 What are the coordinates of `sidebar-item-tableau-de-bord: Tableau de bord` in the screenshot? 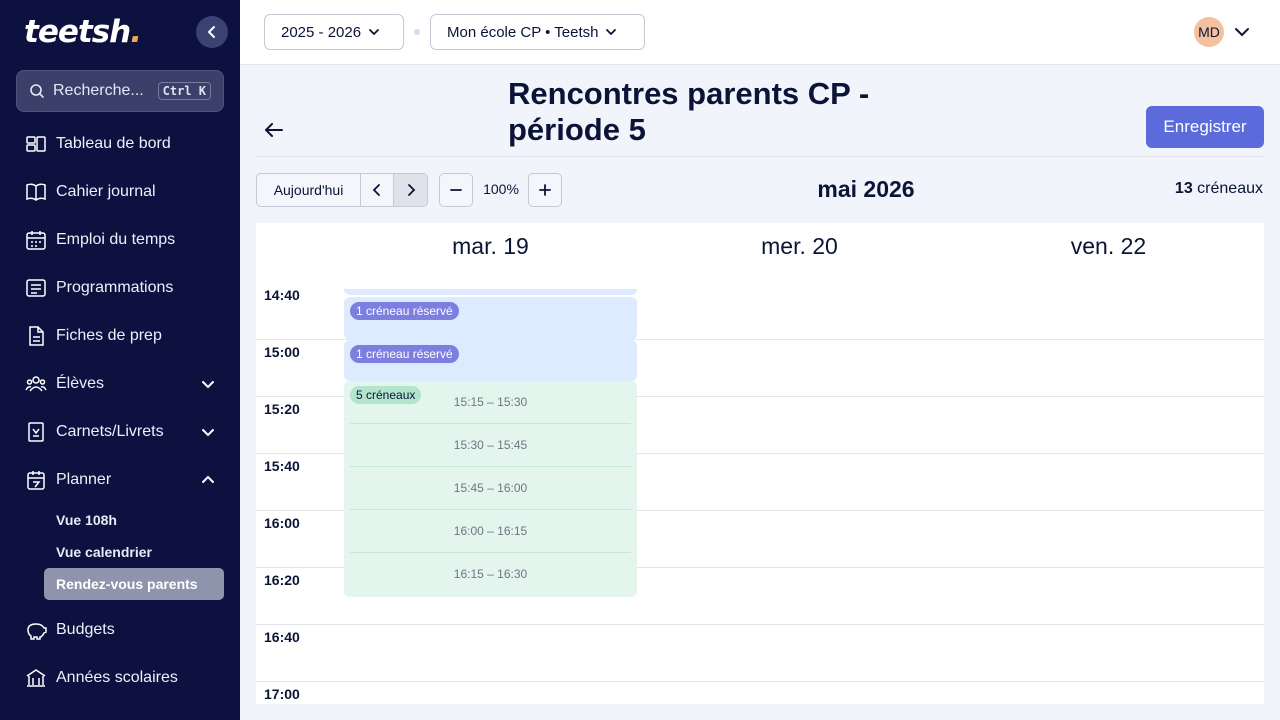 It's located at (120, 144).